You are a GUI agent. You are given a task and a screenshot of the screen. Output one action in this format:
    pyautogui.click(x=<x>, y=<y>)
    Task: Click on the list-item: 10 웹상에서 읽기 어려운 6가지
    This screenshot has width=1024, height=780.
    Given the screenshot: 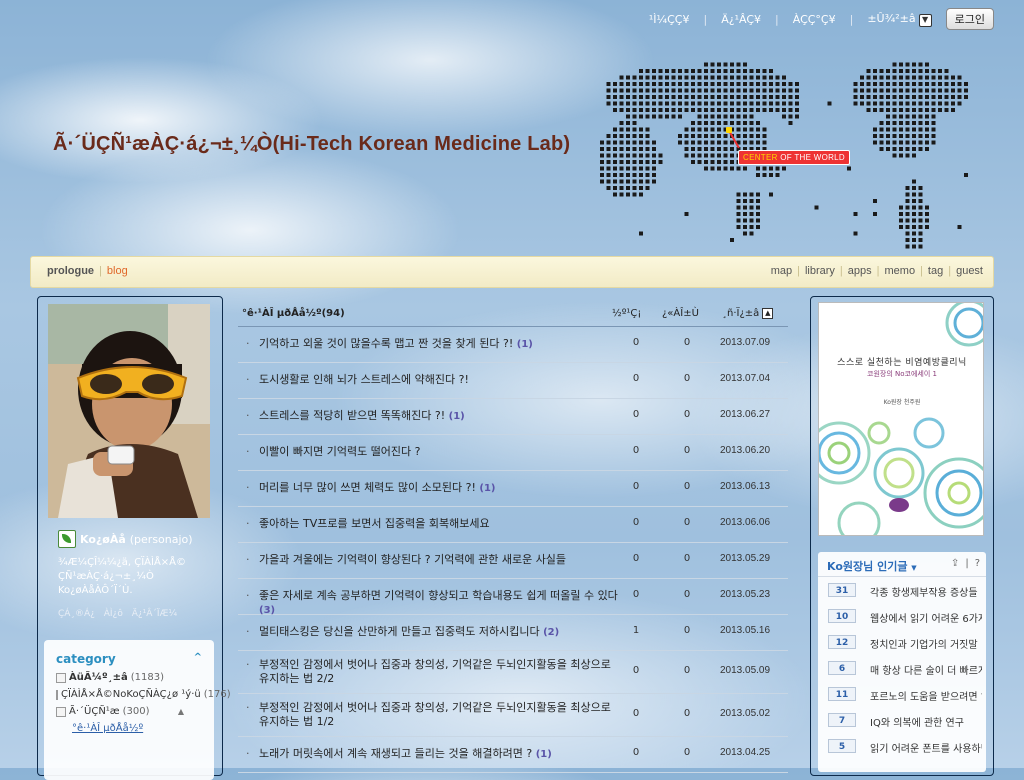 What is the action you would take?
    pyautogui.click(x=902, y=616)
    